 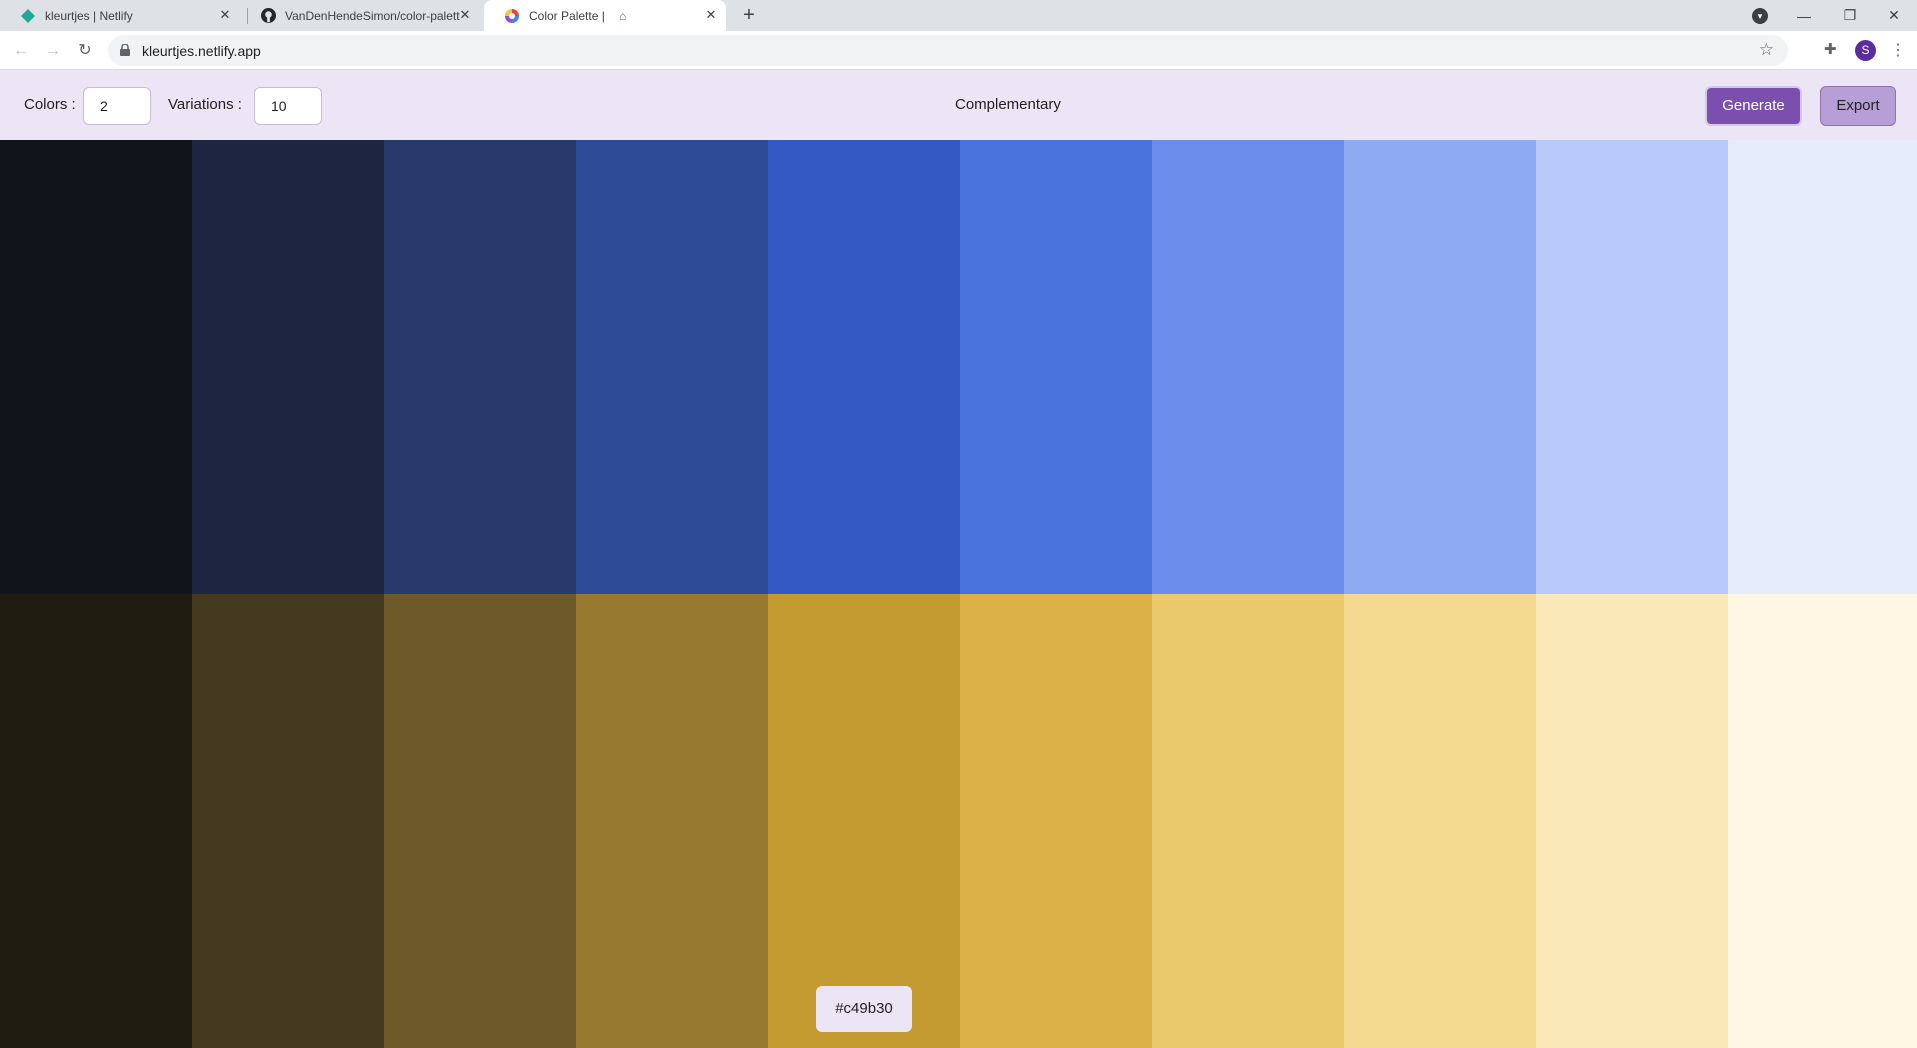 I want to click on colors-label: Colors :, so click(x=50, y=104).